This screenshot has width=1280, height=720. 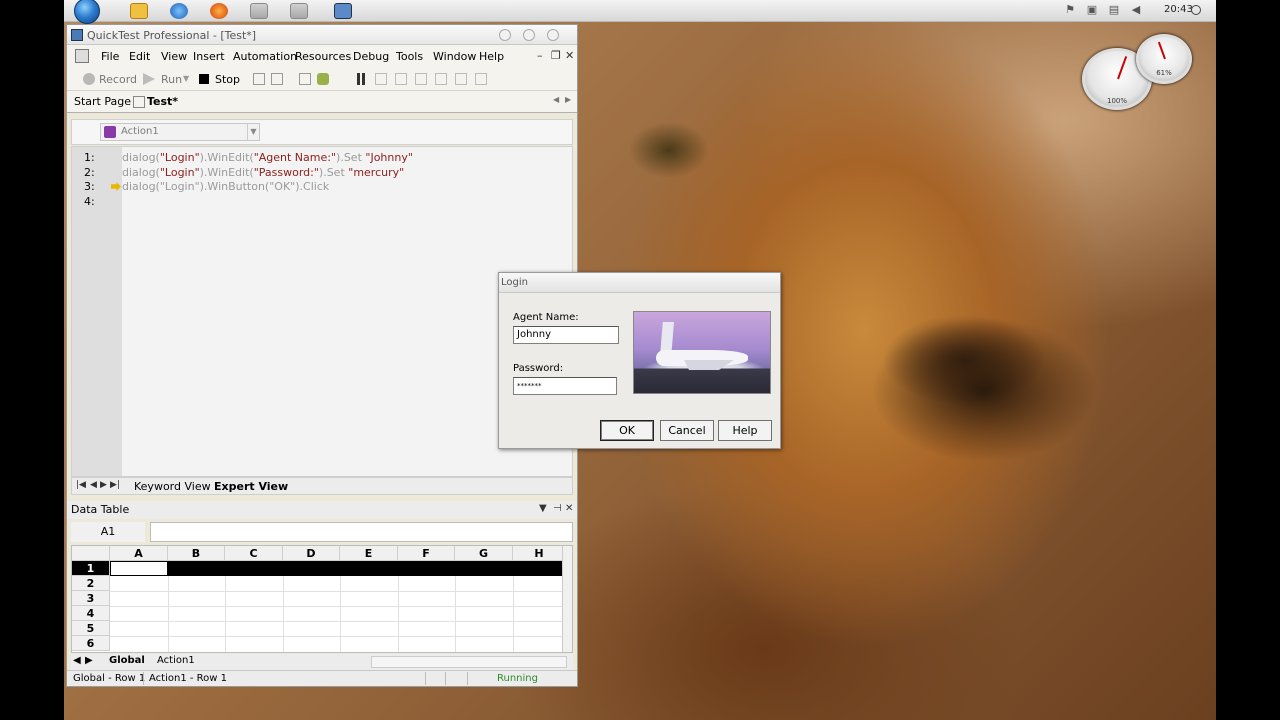 What do you see at coordinates (469, 662) in the screenshot?
I see `horizontal-scrollbar` at bounding box center [469, 662].